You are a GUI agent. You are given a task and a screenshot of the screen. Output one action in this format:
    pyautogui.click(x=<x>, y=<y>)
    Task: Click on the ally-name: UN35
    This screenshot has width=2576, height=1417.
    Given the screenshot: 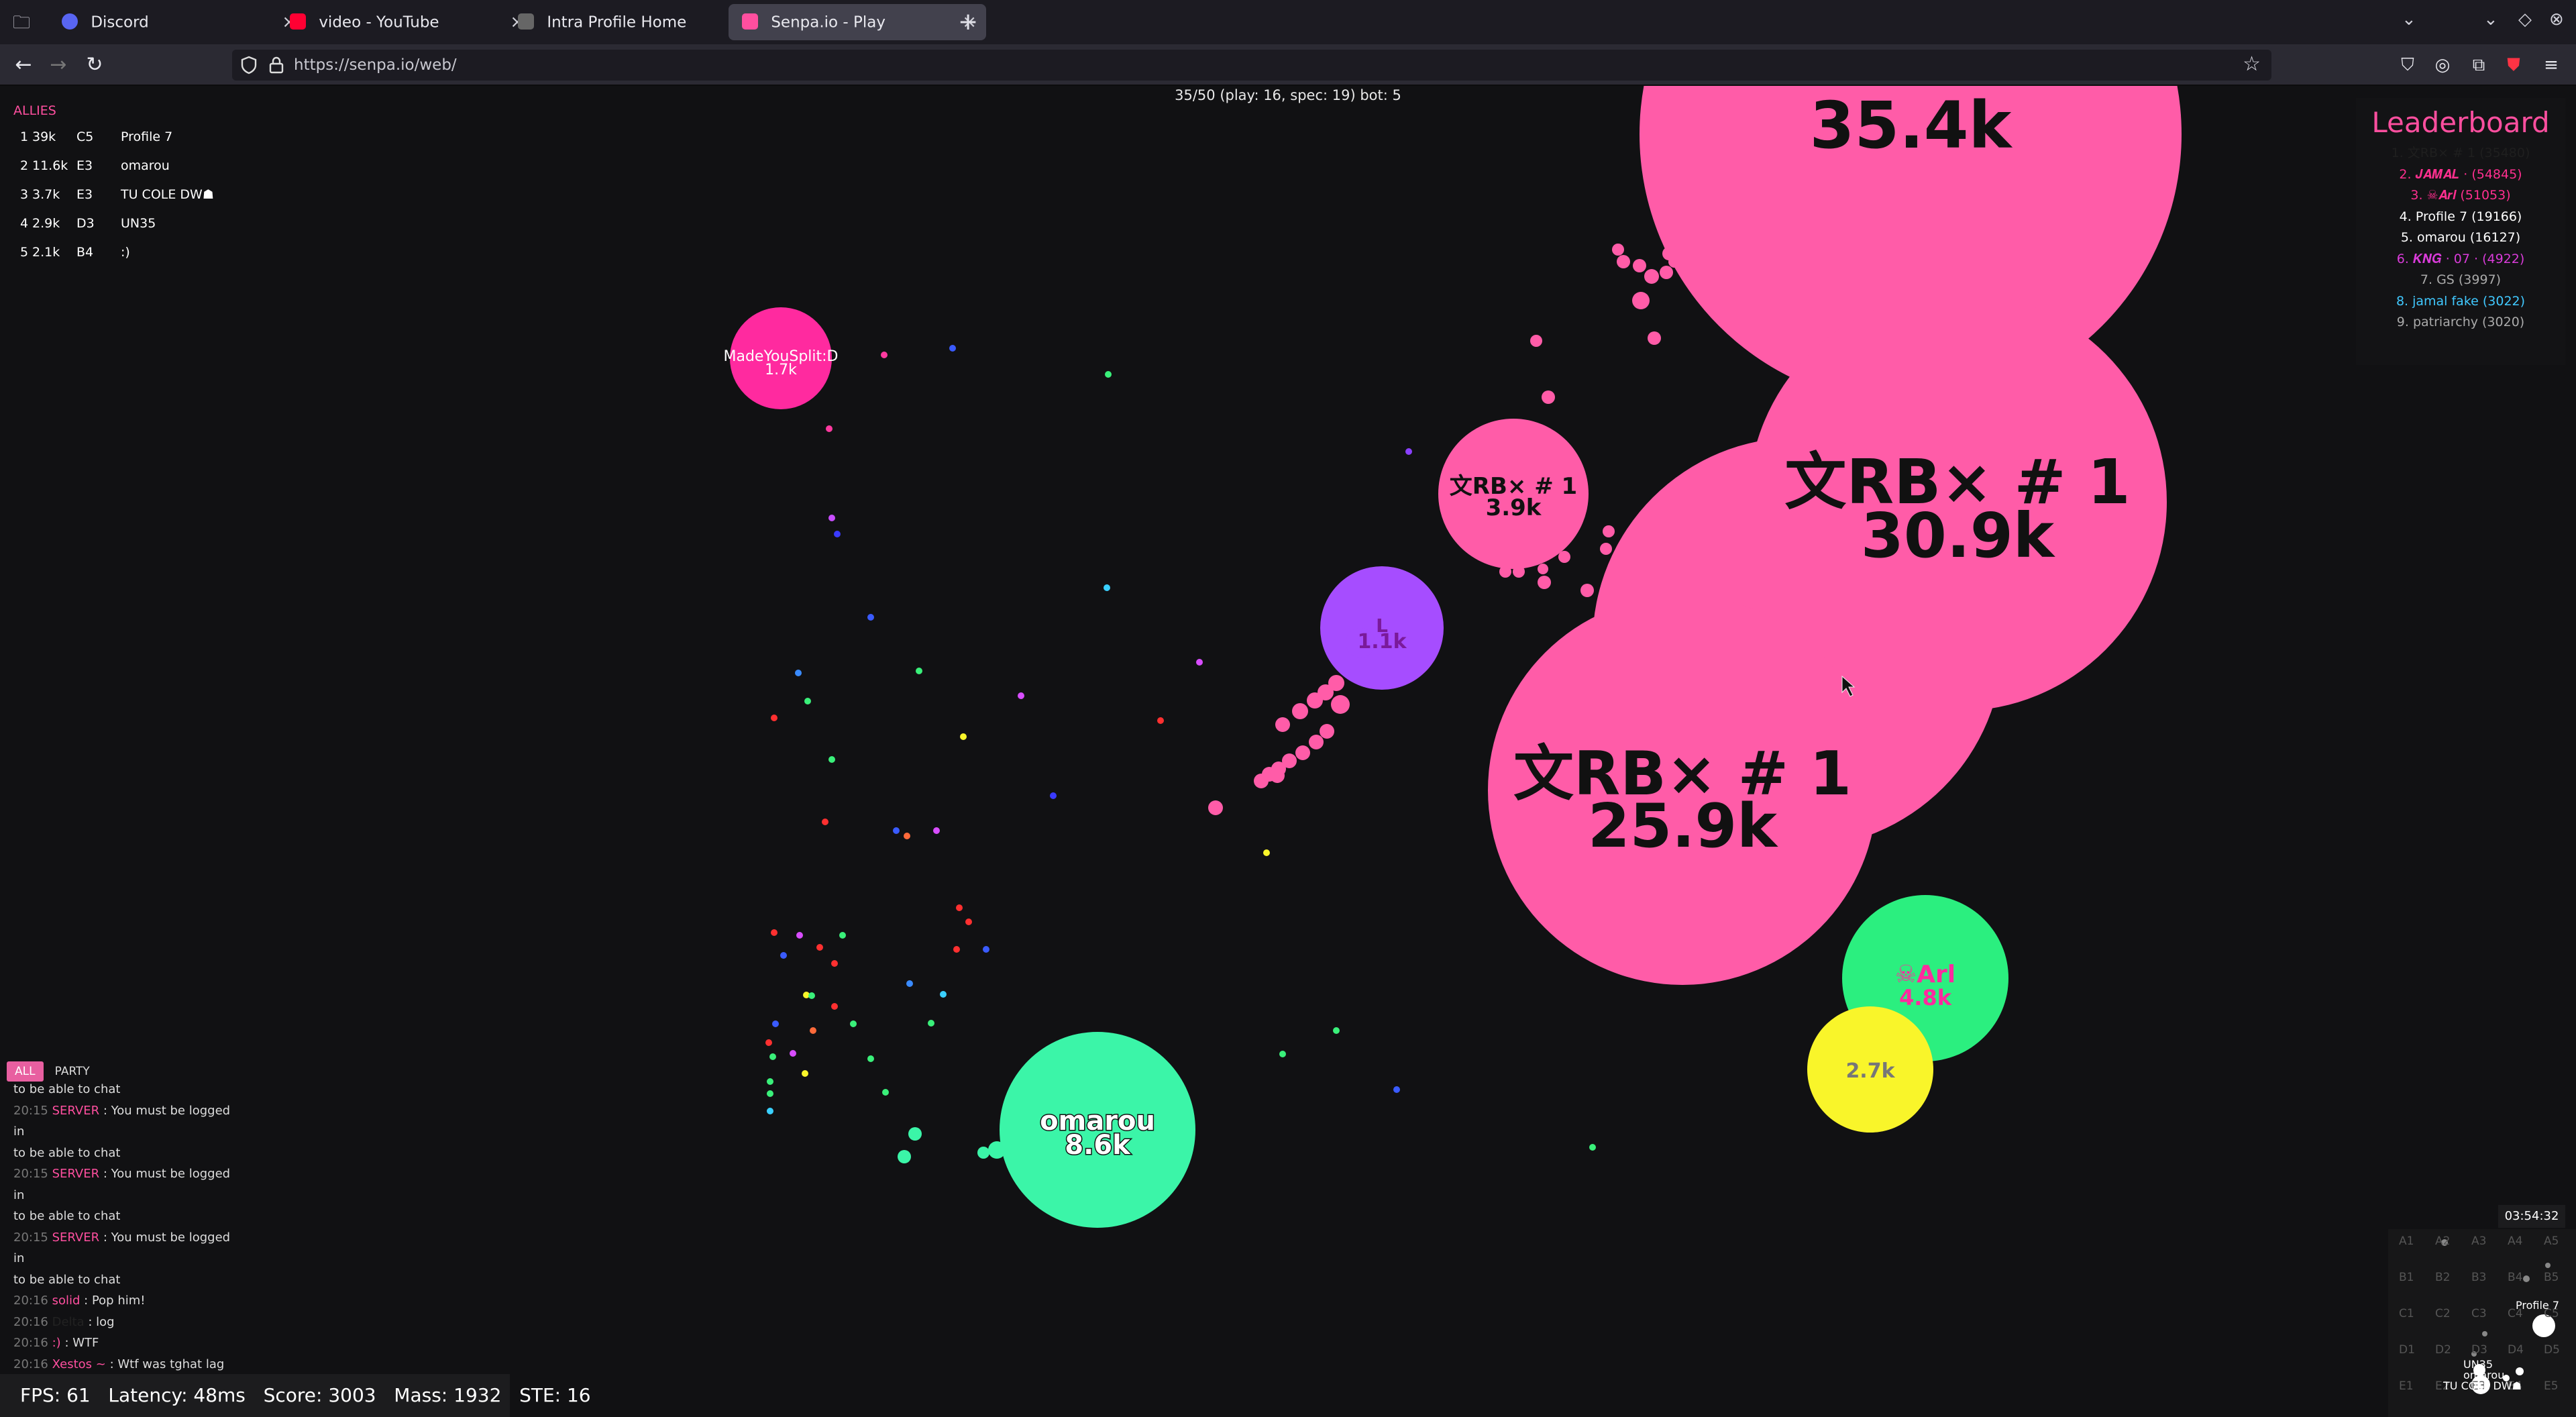 What is the action you would take?
    pyautogui.click(x=138, y=223)
    